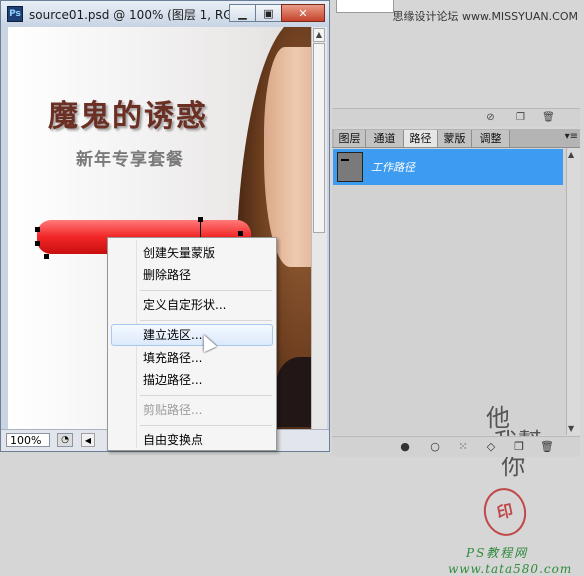  Describe the element at coordinates (350, 138) in the screenshot. I see `tab-layers: 图层` at that location.